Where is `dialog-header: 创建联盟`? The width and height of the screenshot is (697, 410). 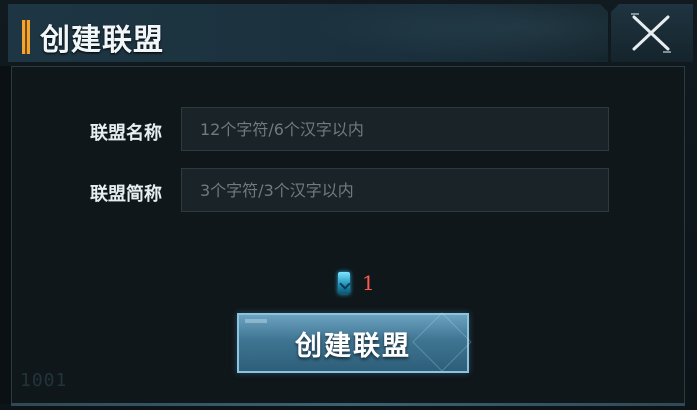 dialog-header: 创建联盟 is located at coordinates (308, 33).